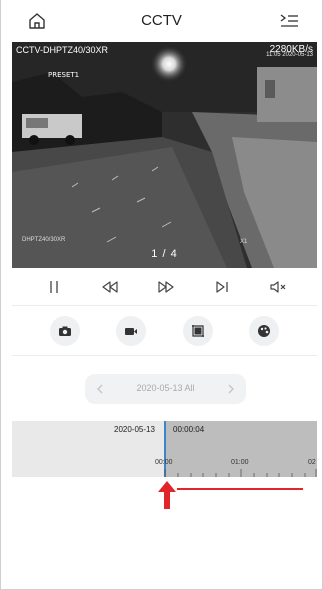  I want to click on next-frame-button, so click(222, 287).